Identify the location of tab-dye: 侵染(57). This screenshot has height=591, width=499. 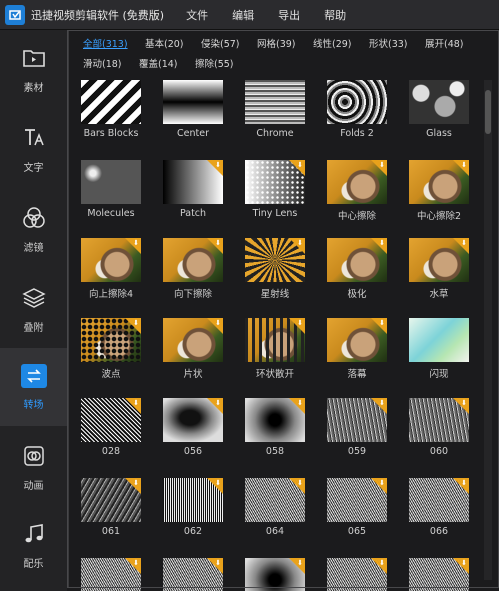
(220, 43).